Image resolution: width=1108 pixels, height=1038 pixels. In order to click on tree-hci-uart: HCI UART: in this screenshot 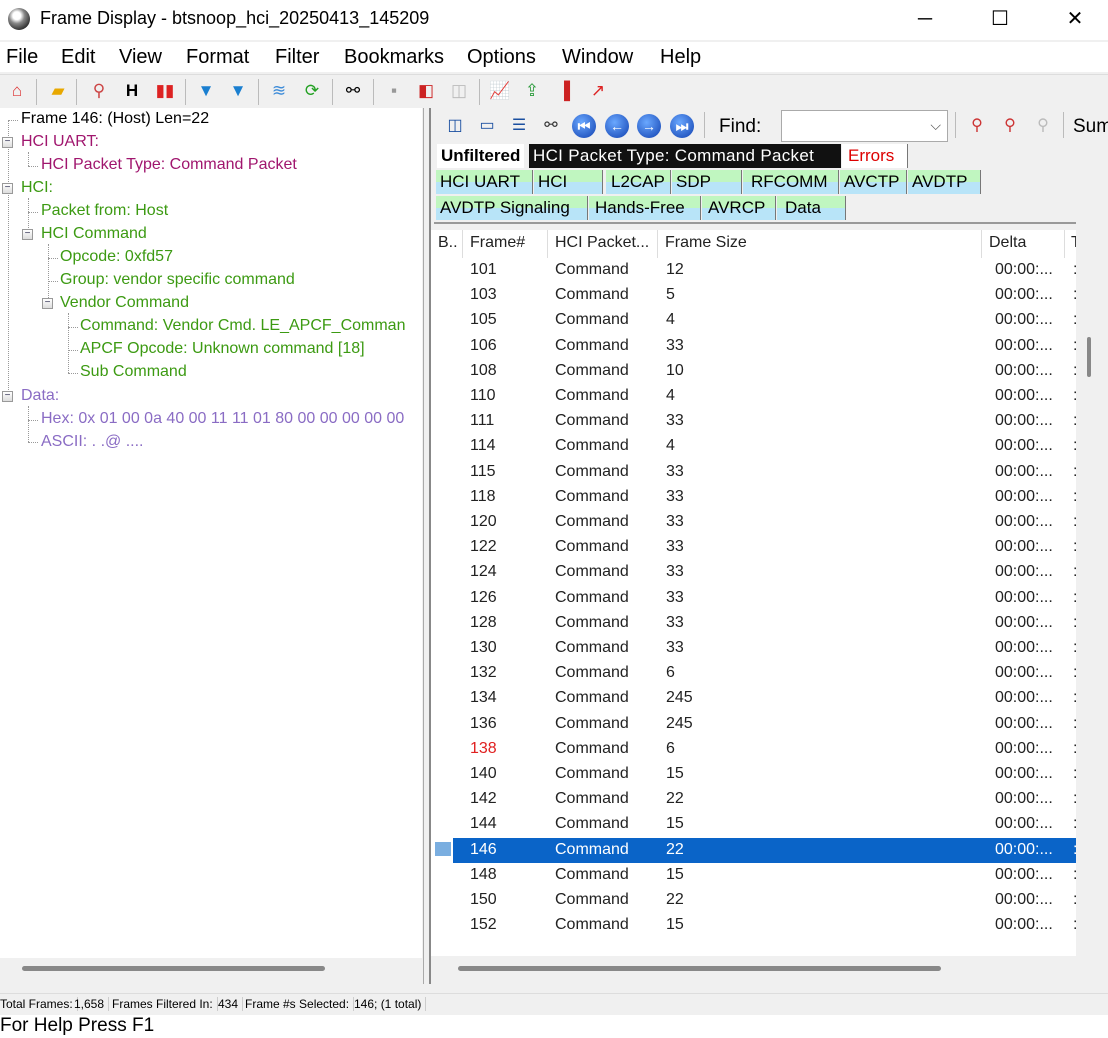, I will do `click(60, 142)`.